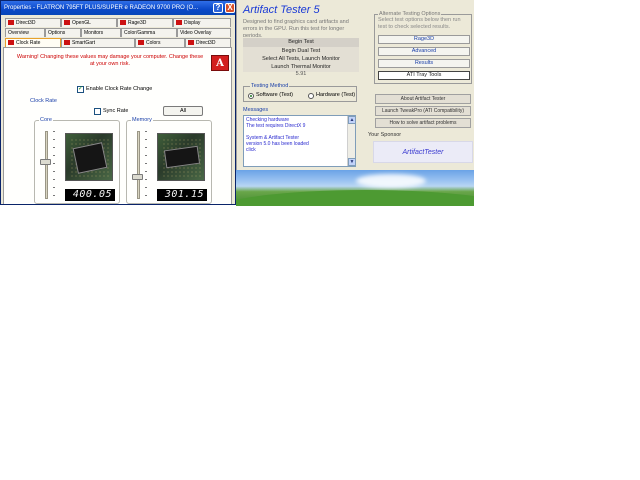  What do you see at coordinates (423, 123) in the screenshot?
I see `how-to-solve-button: How to solve artifact problems` at bounding box center [423, 123].